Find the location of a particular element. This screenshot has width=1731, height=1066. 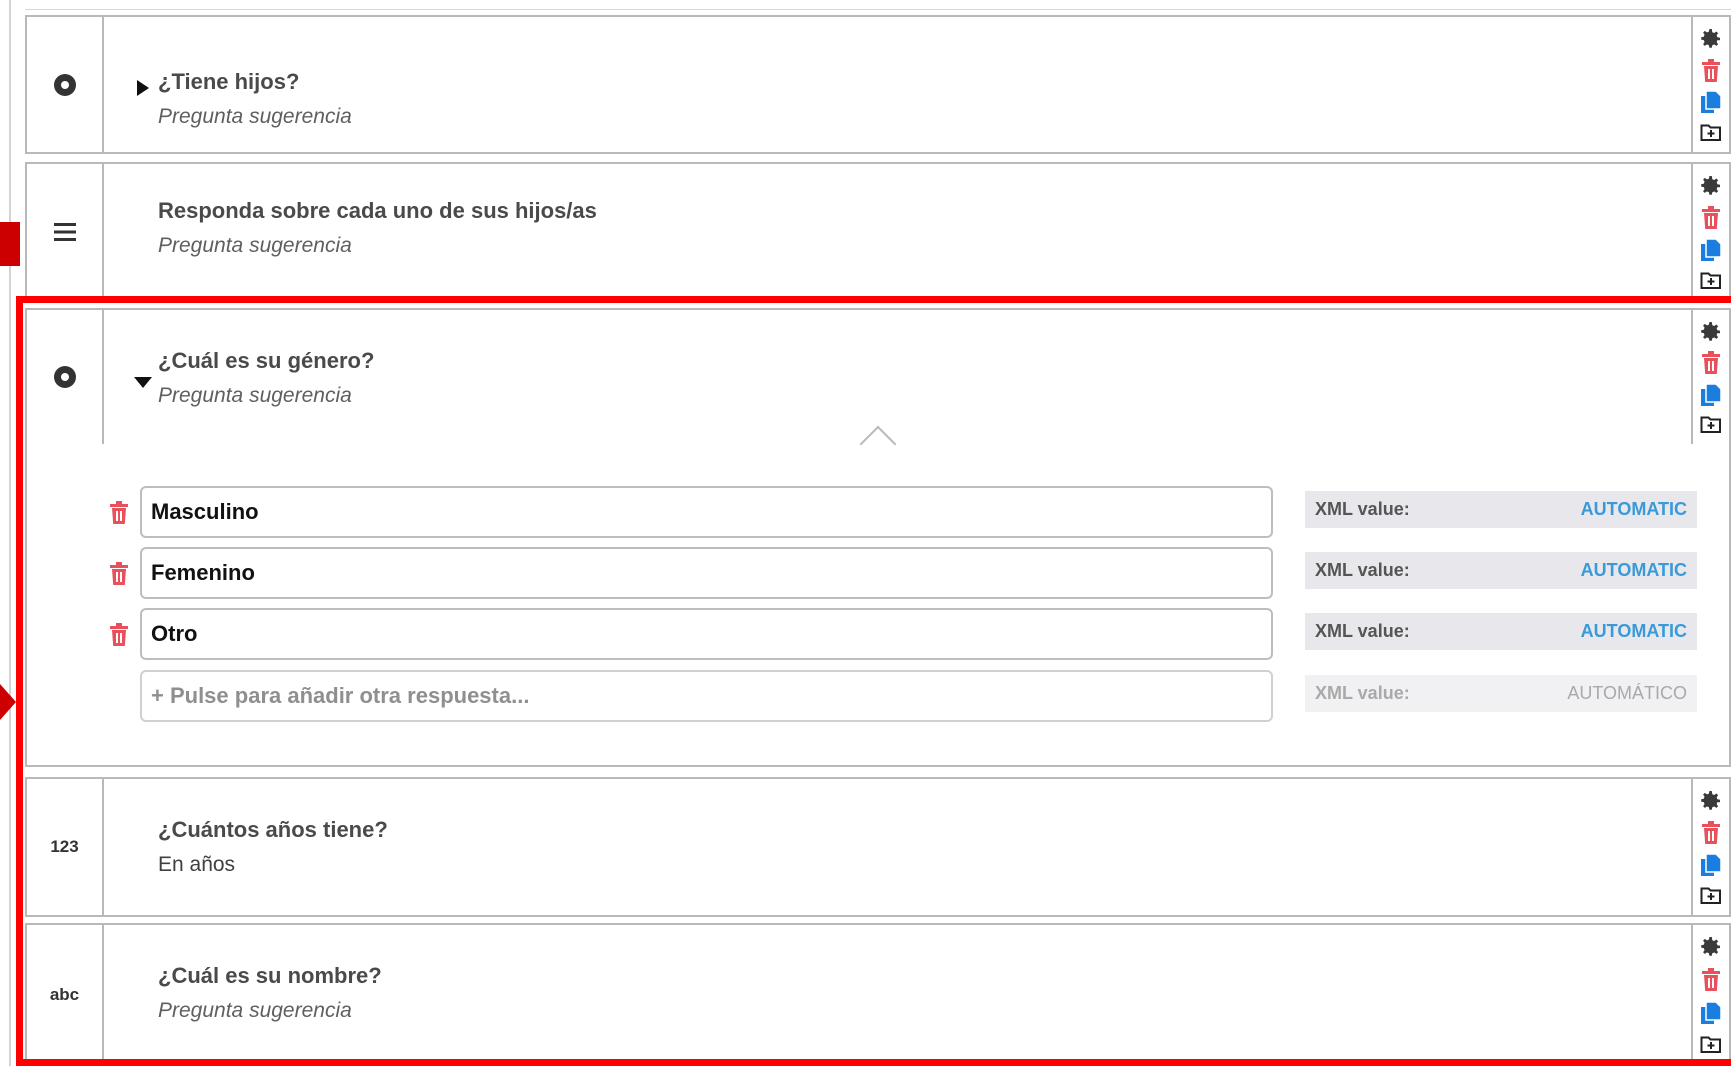

group-icon is located at coordinates (64, 232).